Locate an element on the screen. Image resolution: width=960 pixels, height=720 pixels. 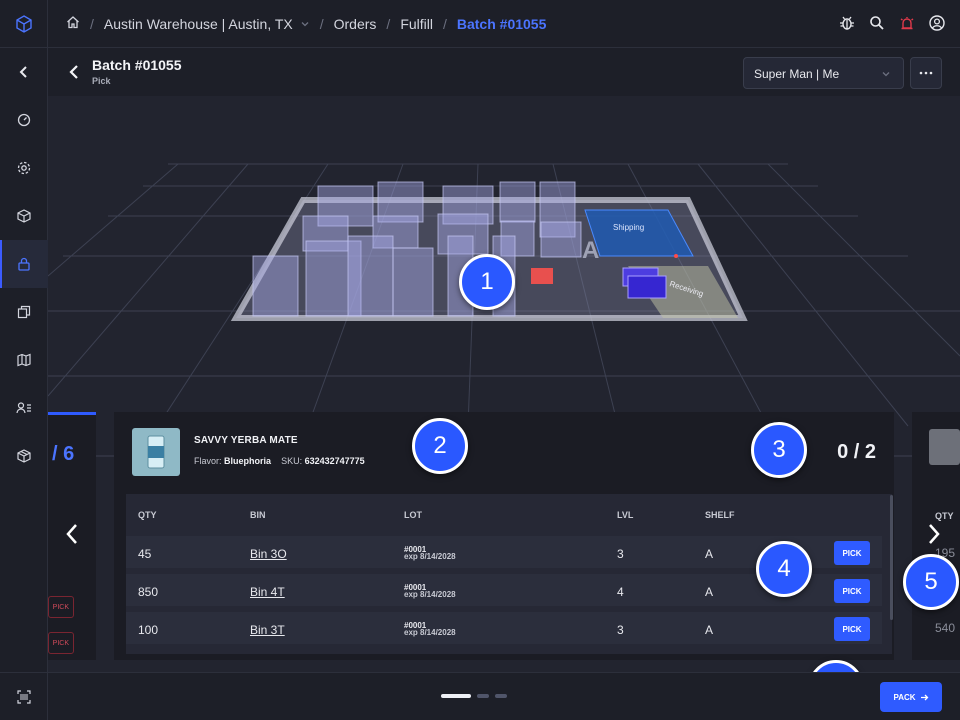
breadcrumb-current: Batch #01055 is located at coordinates (501, 23).